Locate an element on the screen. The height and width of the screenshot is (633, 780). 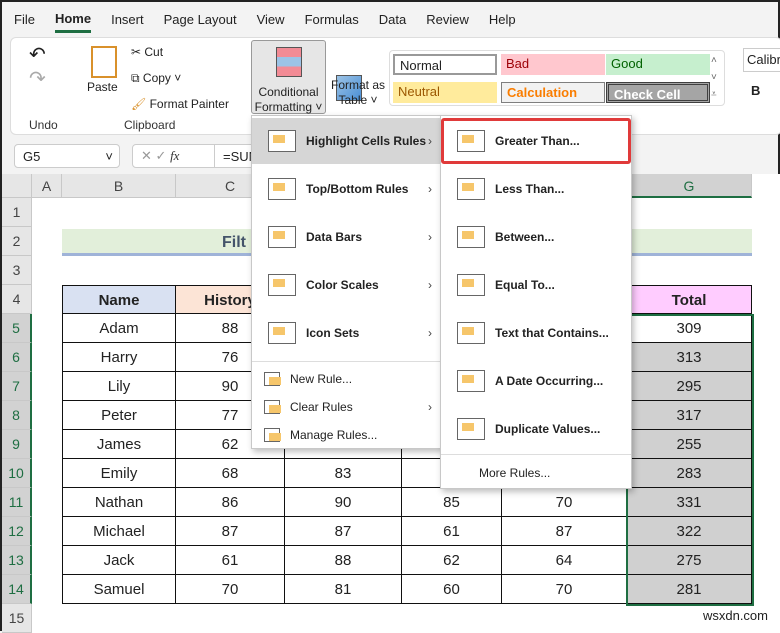
row-header: 15 is located at coordinates (17, 618).